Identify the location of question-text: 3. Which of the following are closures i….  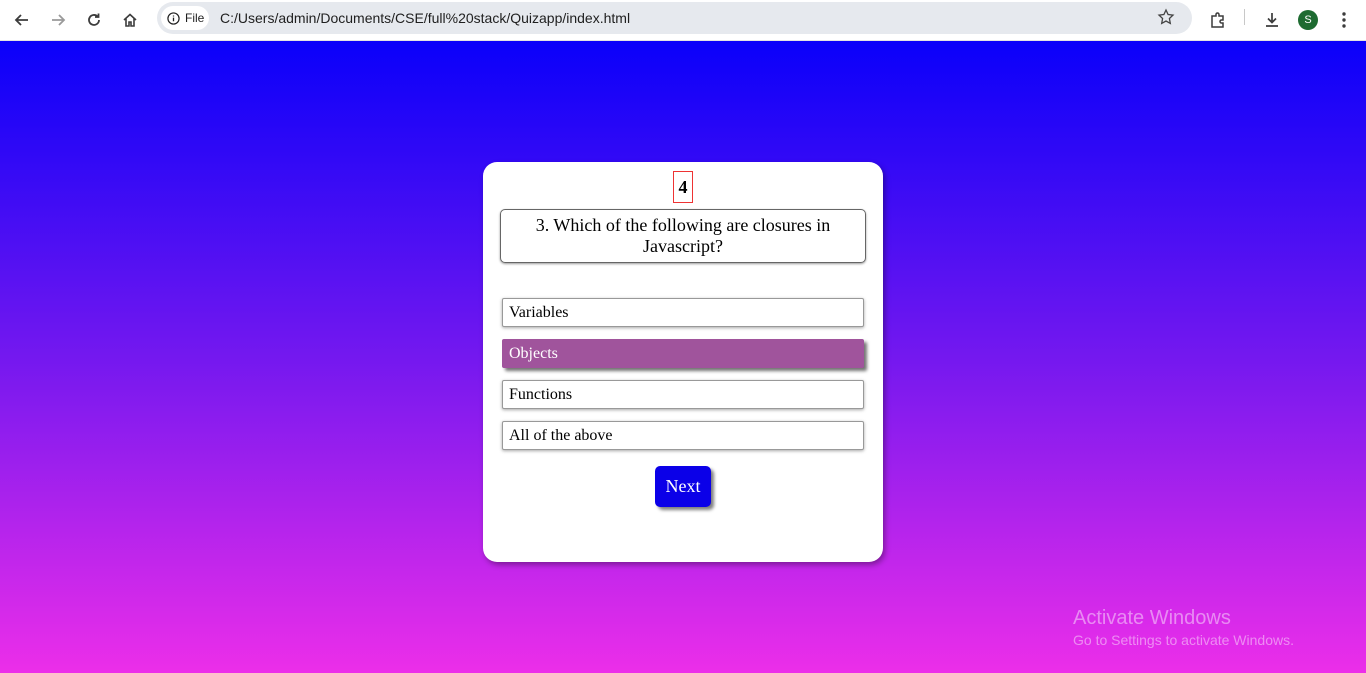
(683, 236).